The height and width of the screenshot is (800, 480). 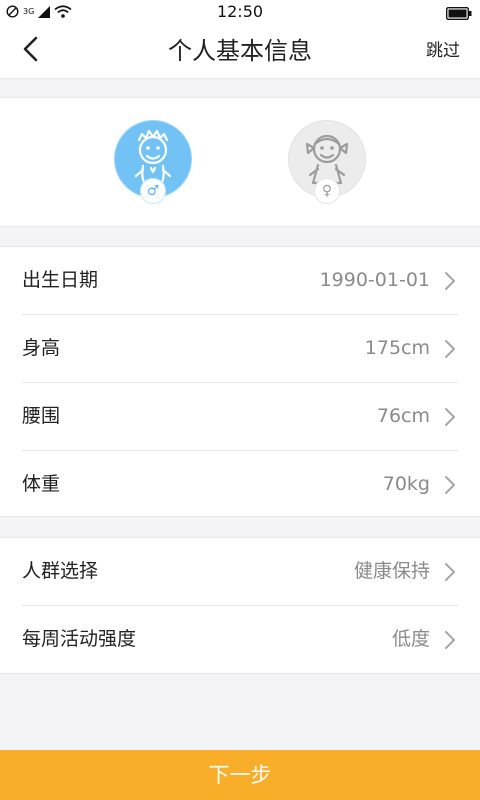 What do you see at coordinates (403, 416) in the screenshot?
I see `row-value: 76cm` at bounding box center [403, 416].